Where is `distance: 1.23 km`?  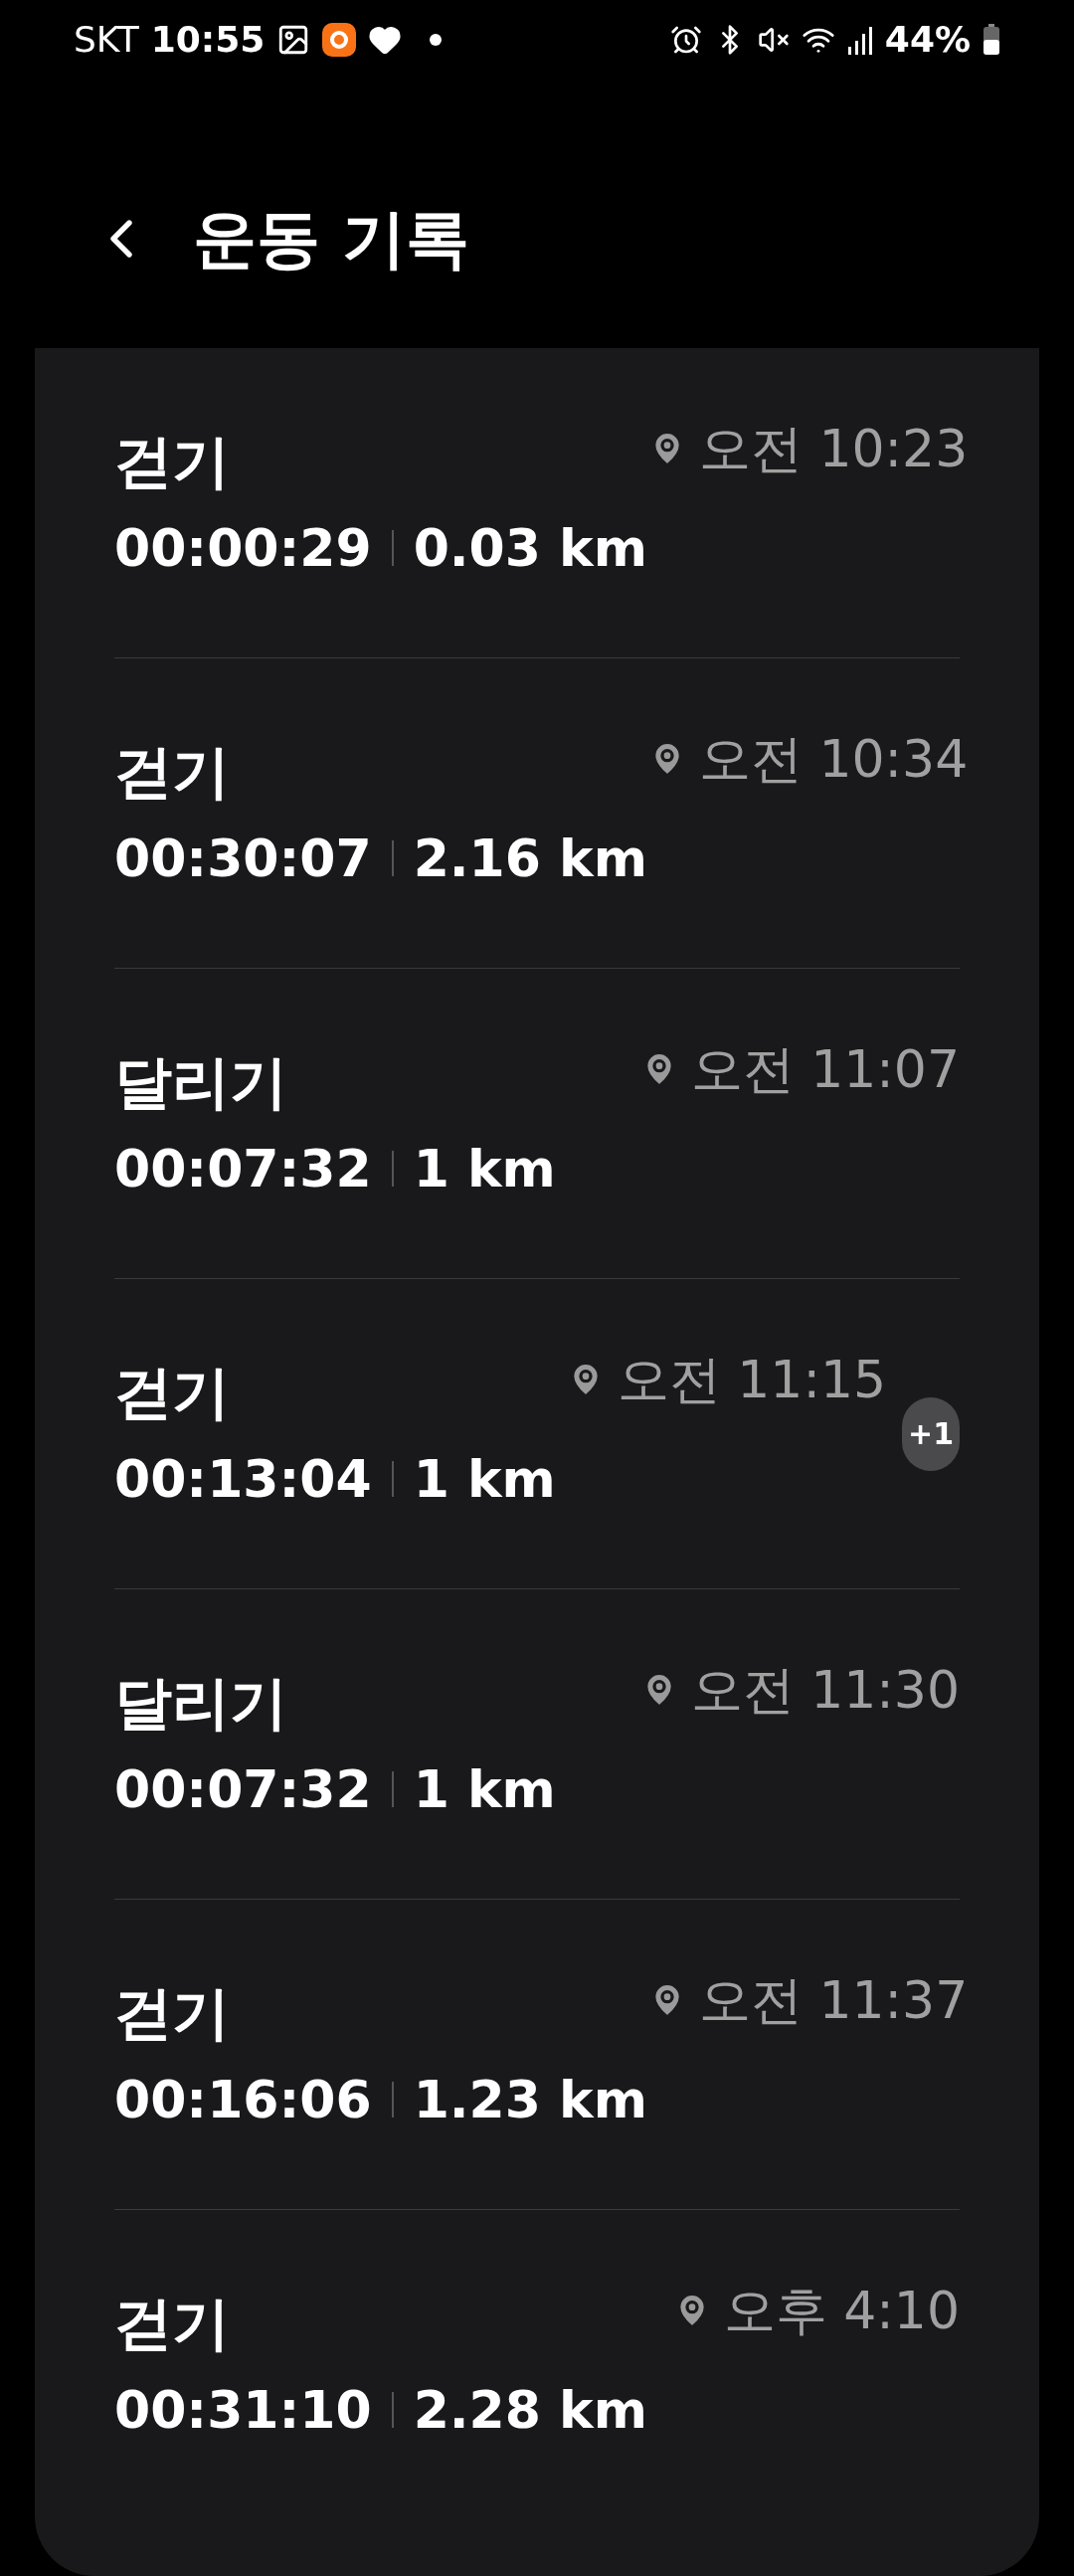 distance: 1.23 km is located at coordinates (530, 2099).